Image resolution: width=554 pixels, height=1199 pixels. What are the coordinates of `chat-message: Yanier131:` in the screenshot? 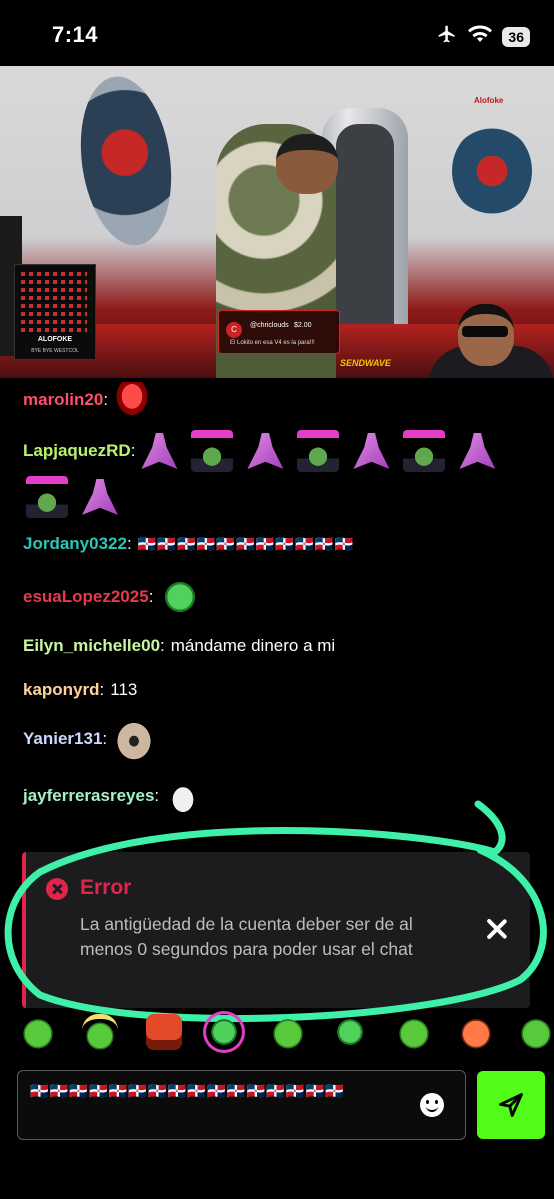 It's located at (96, 739).